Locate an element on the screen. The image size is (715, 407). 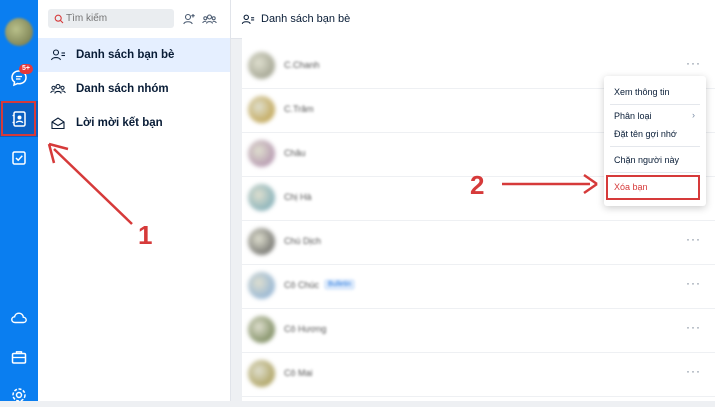
annotation-number-2: 2 is located at coordinates (477, 185).